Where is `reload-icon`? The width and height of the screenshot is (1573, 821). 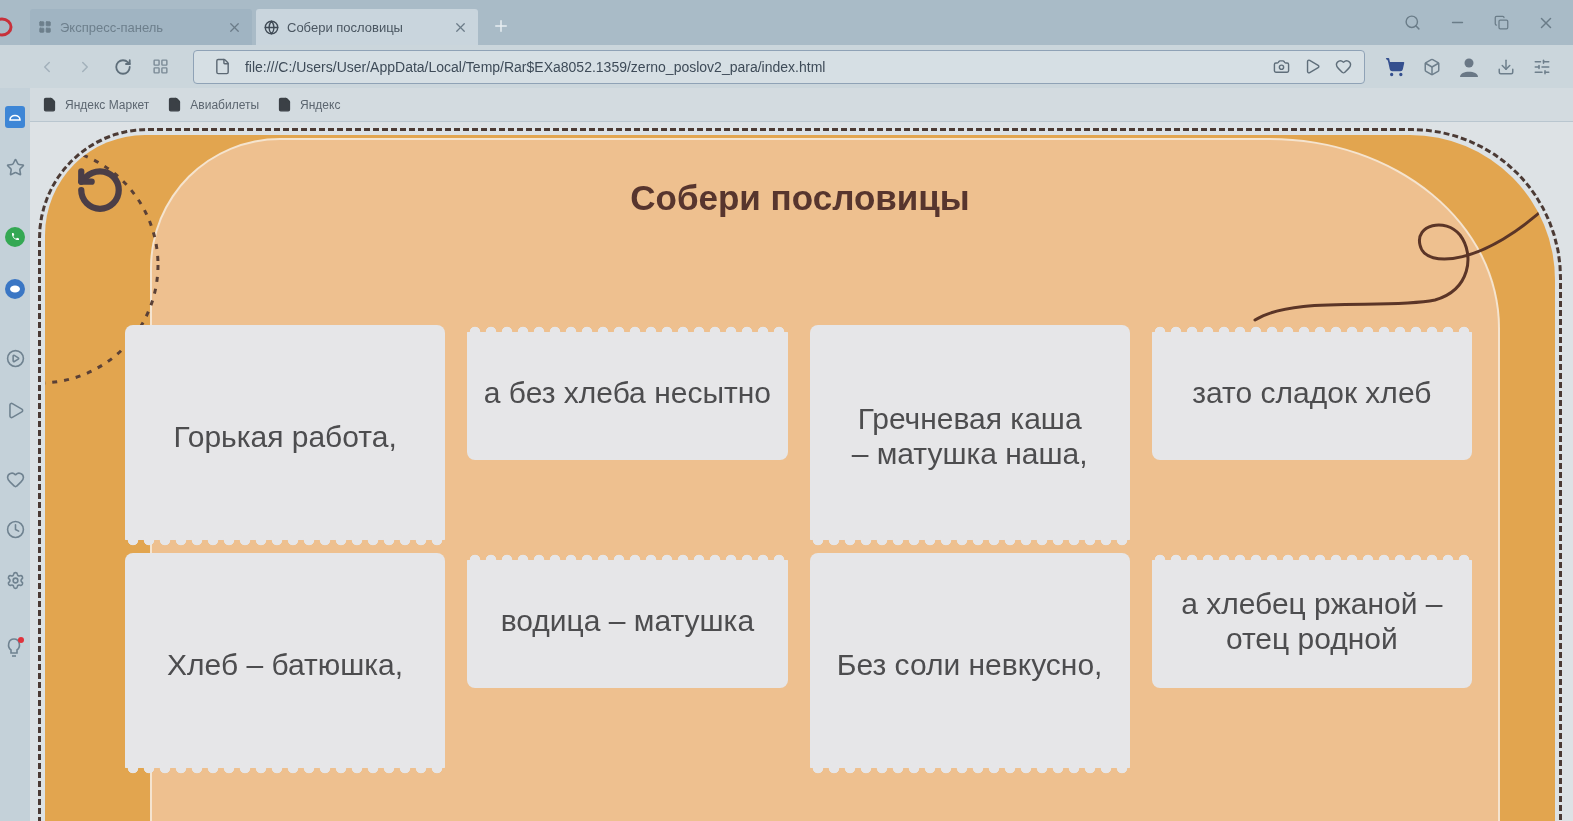 reload-icon is located at coordinates (122, 66).